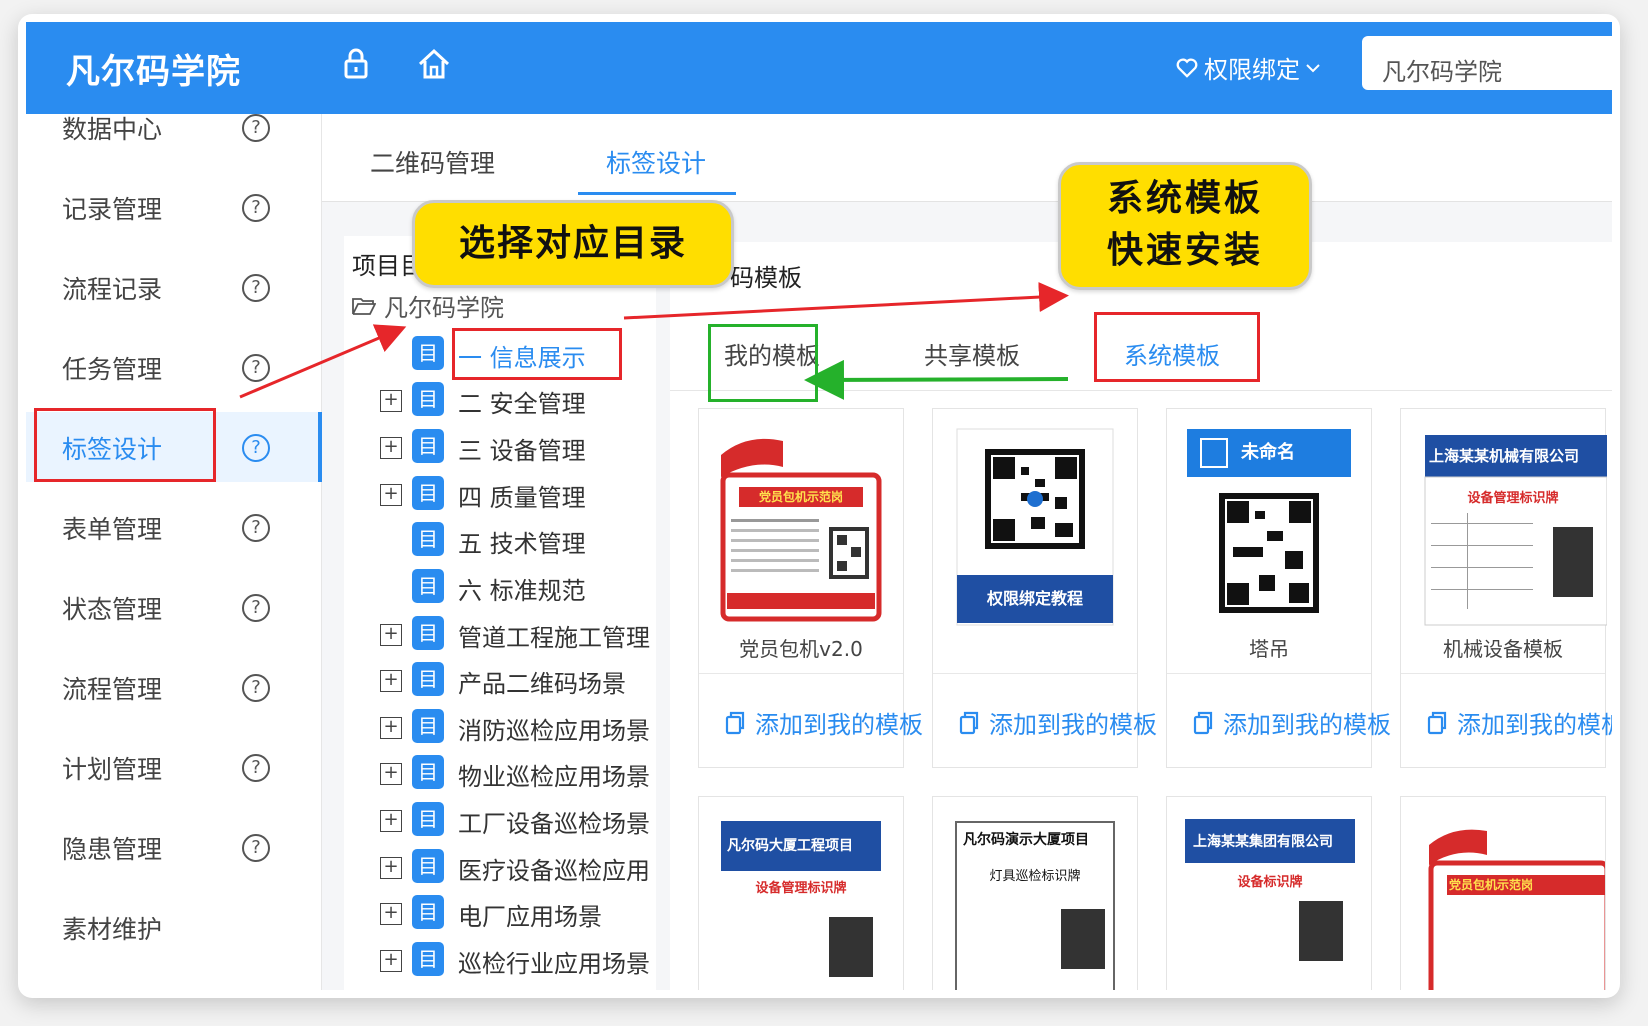 Image resolution: width=1648 pixels, height=1026 pixels. What do you see at coordinates (573, 244) in the screenshot?
I see `callout-select-directory: 选择对应目录` at bounding box center [573, 244].